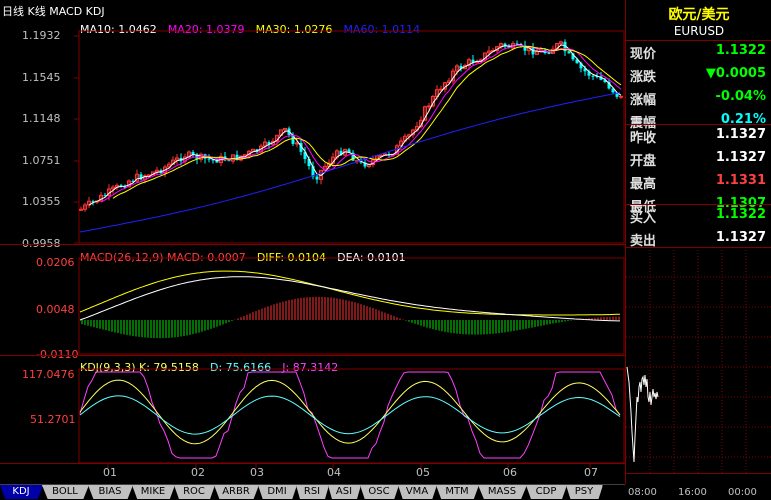  What do you see at coordinates (546, 492) in the screenshot?
I see `tab-cdp: CDP` at bounding box center [546, 492].